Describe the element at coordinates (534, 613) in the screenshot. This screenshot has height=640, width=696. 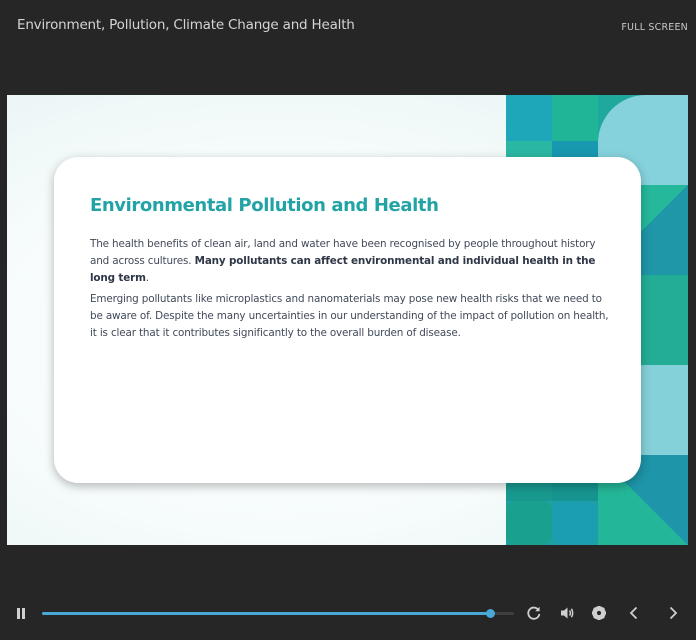
I see `replay-icon` at that location.